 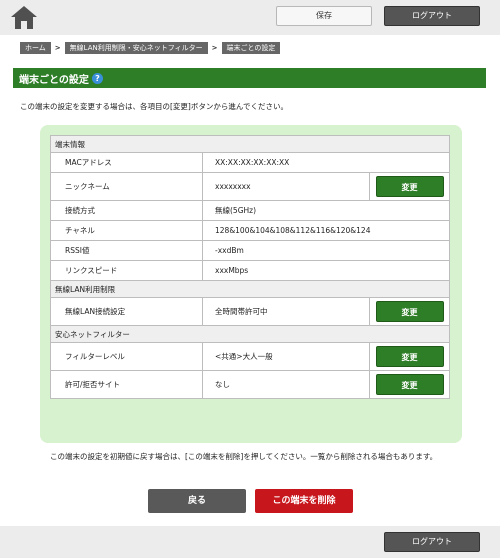 I want to click on logout-button-bottom: ログアウト, so click(x=432, y=542).